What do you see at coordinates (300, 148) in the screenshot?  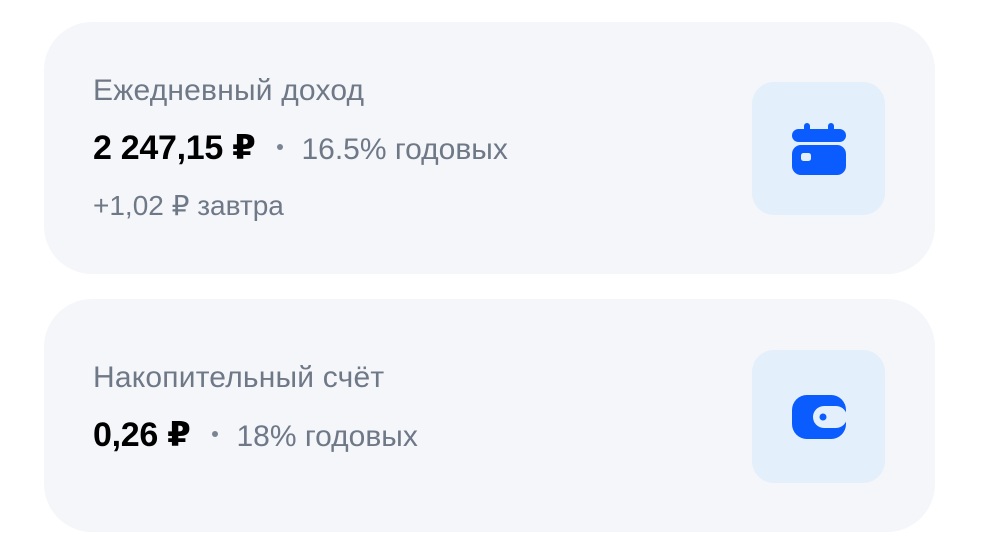 I see `amount-row: 2 247,15 ₽ 16.5% годовых` at bounding box center [300, 148].